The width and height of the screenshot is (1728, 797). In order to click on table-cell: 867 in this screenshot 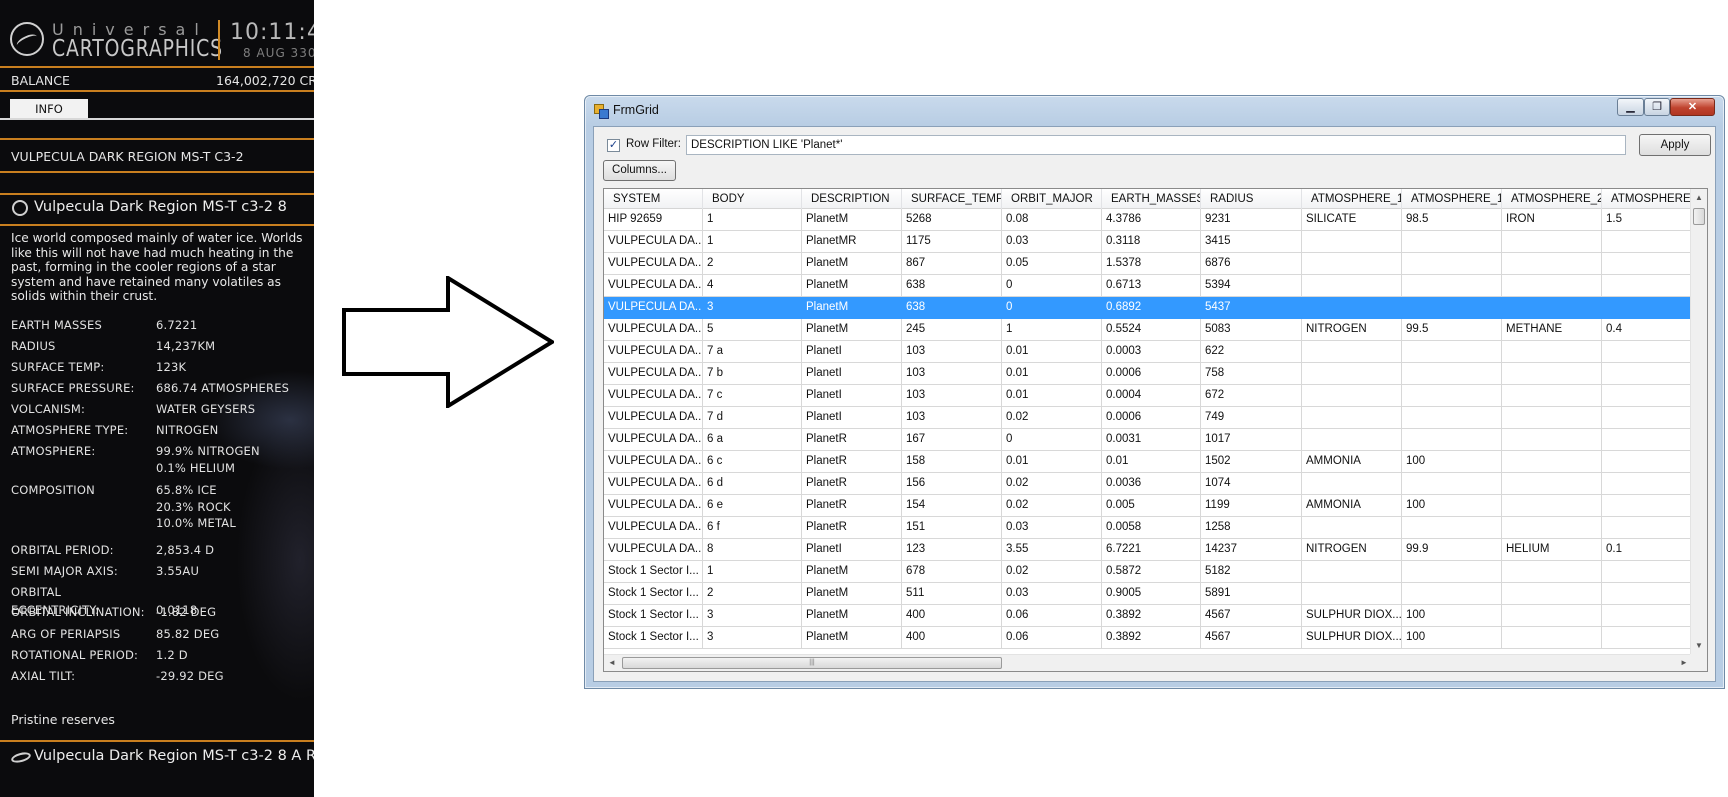, I will do `click(952, 264)`.